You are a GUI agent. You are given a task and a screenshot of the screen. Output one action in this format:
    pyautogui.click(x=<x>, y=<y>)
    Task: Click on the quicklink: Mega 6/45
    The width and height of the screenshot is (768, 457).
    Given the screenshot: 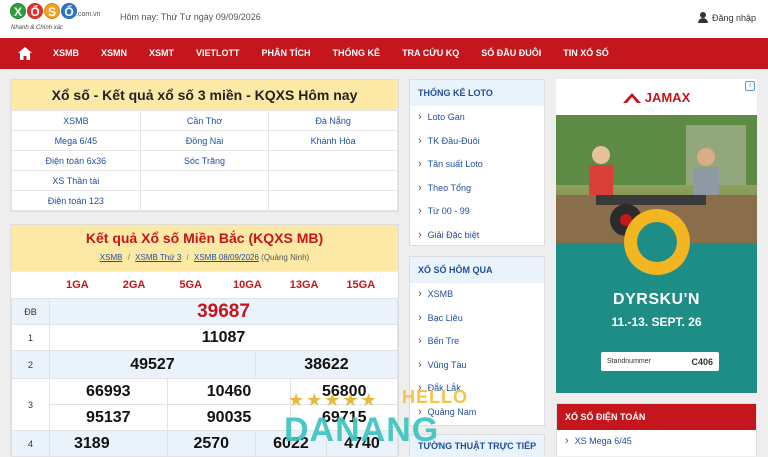 What is the action you would take?
    pyautogui.click(x=76, y=140)
    